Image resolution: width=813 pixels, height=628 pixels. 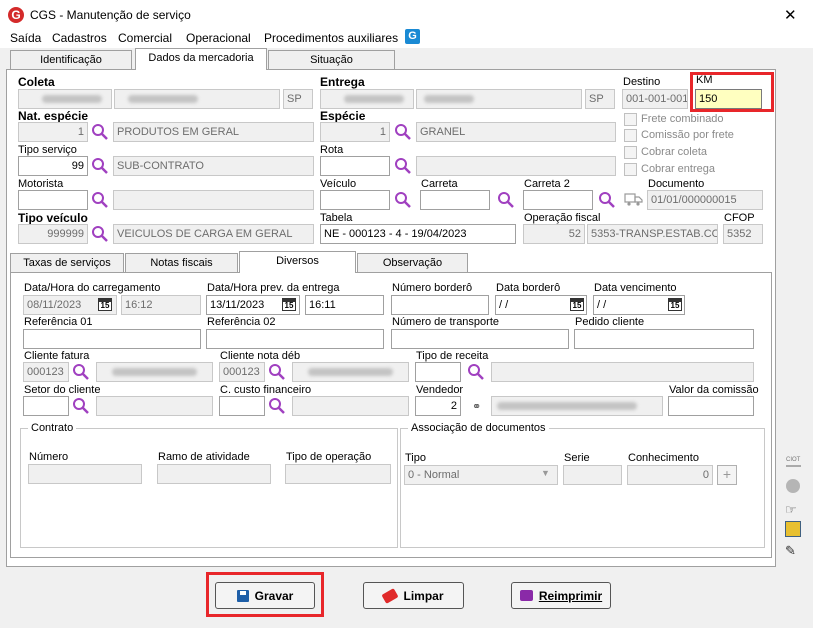 I want to click on assoc-conhecimento-label: Conhecimento, so click(x=663, y=458).